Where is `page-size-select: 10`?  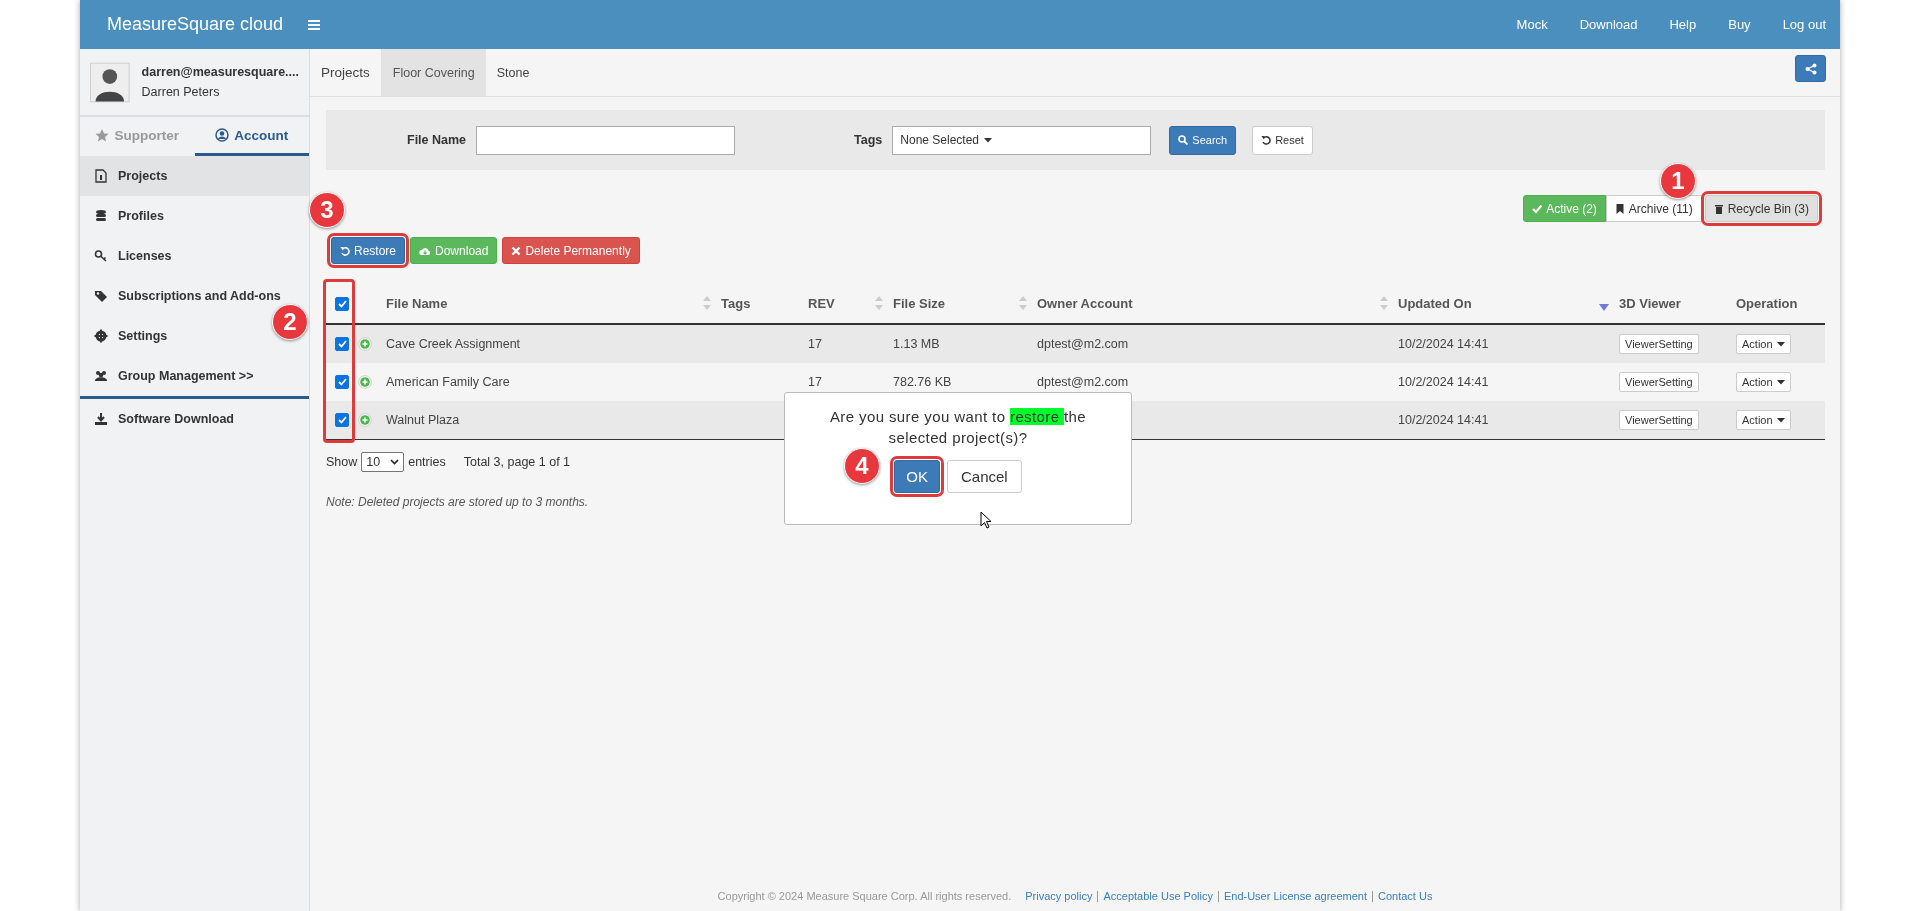 page-size-select: 10 is located at coordinates (383, 462).